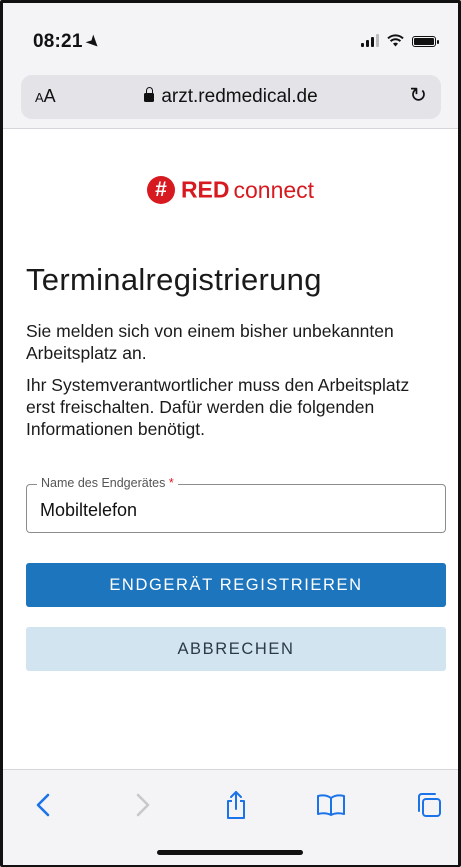 This screenshot has height=867, width=461. I want to click on logo-red-text: RED, so click(205, 189).